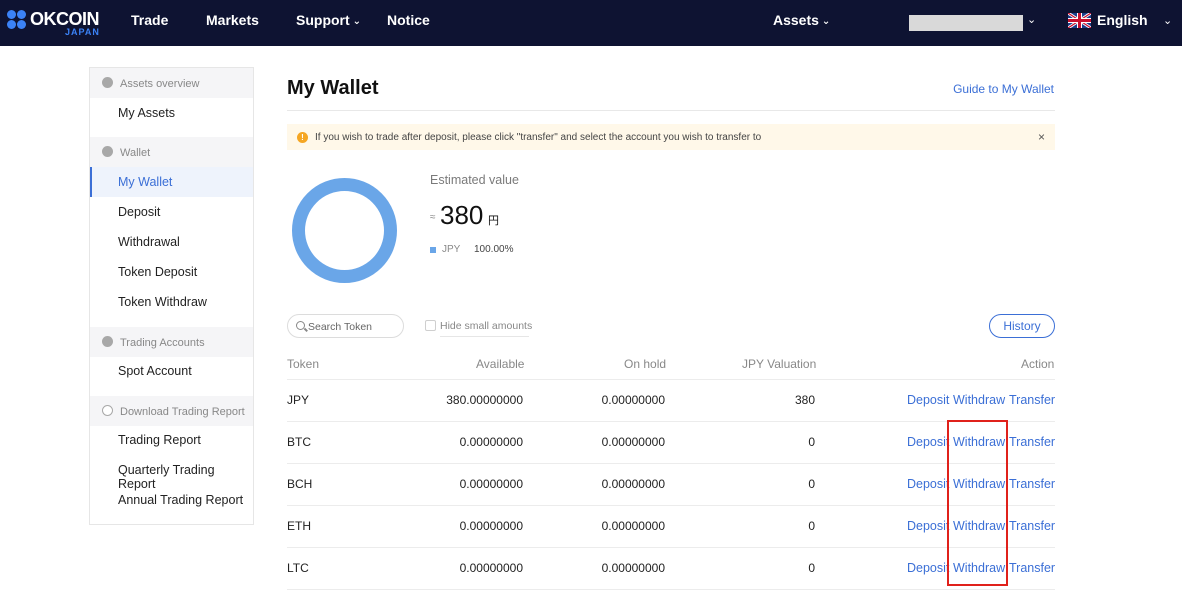 The width and height of the screenshot is (1182, 595). I want to click on sidebar-item-quarterly-report: Quarterly Trading Report, so click(171, 473).